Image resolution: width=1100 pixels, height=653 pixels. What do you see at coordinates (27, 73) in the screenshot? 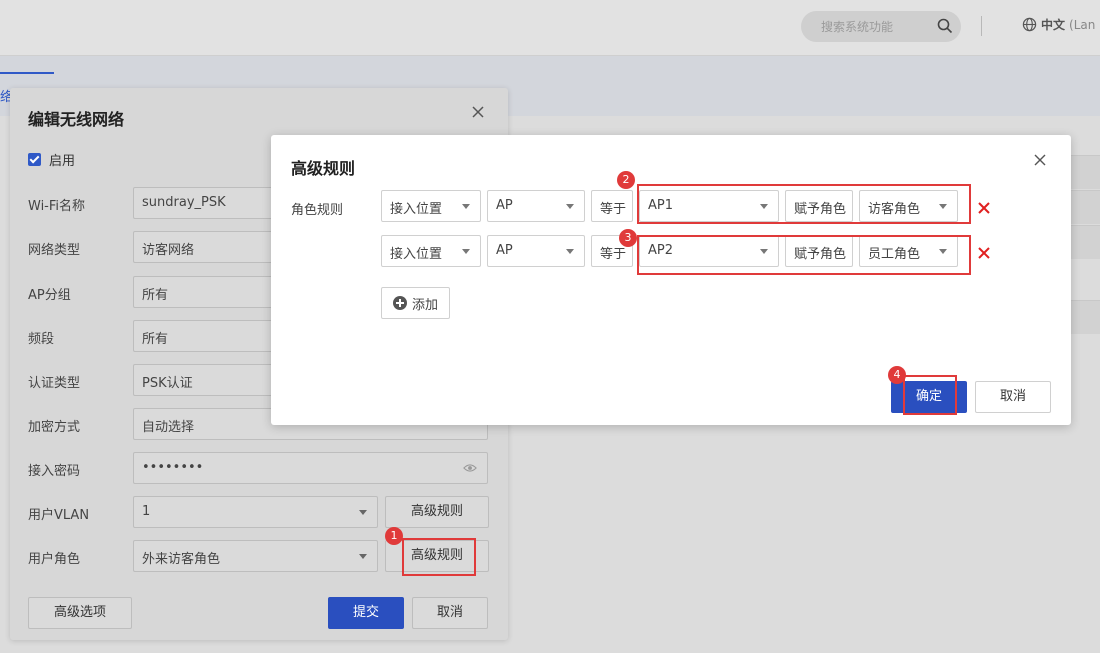
I see `active-tab-indicator` at bounding box center [27, 73].